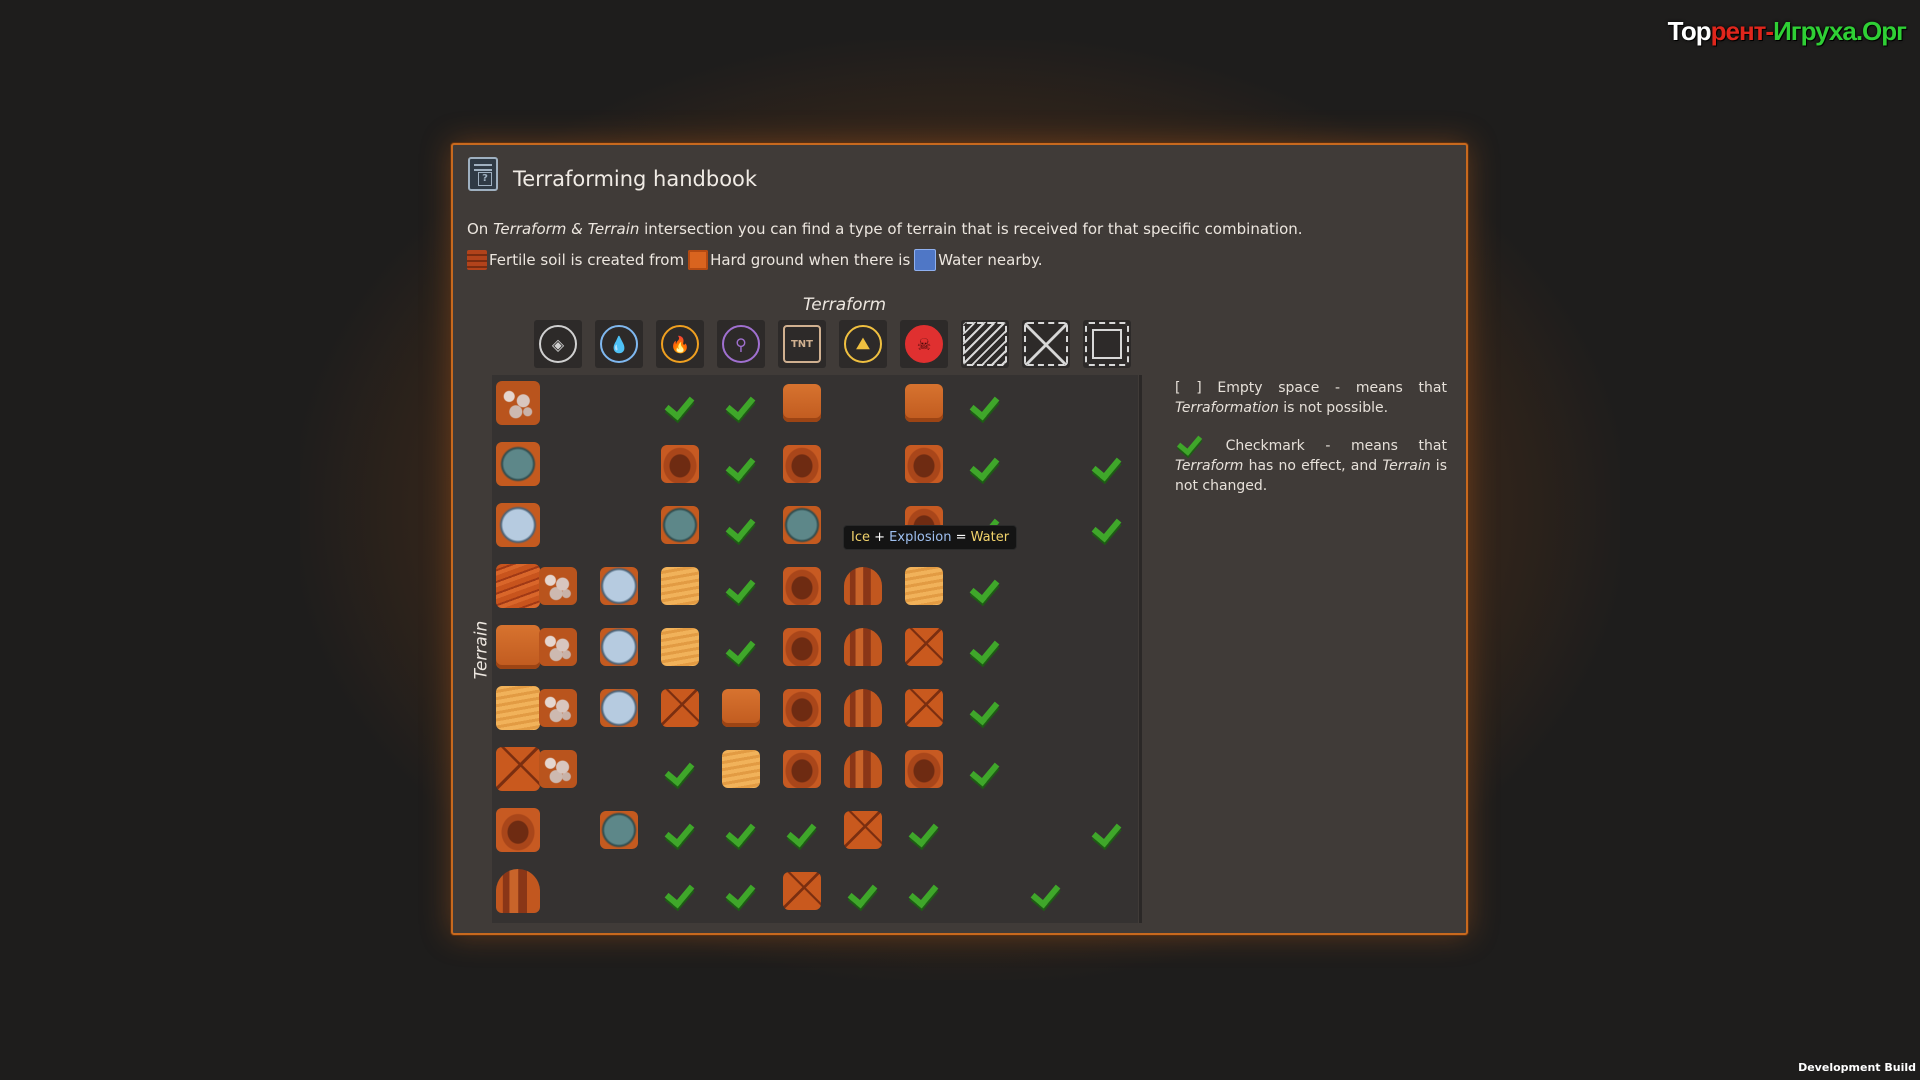 This screenshot has width=1920, height=1080. I want to click on terraform-column-header: ⛰, so click(863, 344).